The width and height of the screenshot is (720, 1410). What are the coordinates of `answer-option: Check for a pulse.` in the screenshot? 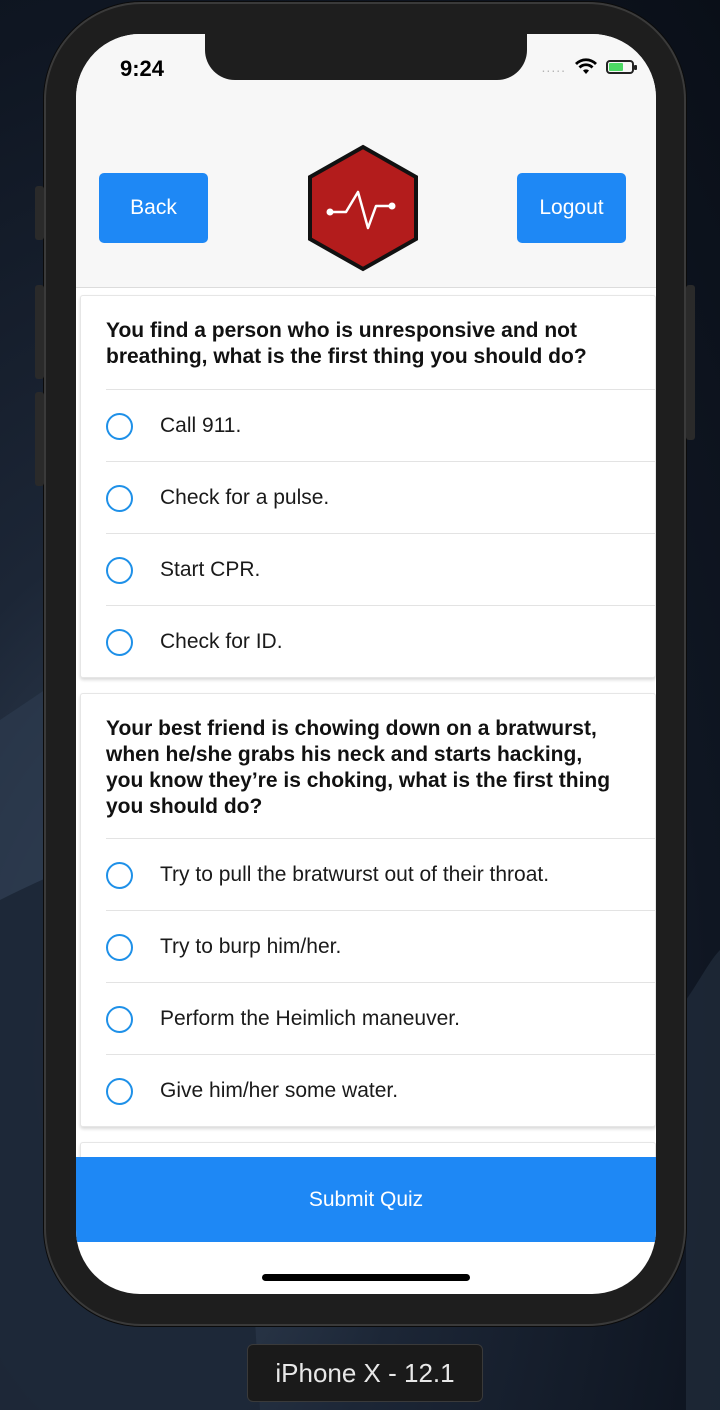 It's located at (380, 497).